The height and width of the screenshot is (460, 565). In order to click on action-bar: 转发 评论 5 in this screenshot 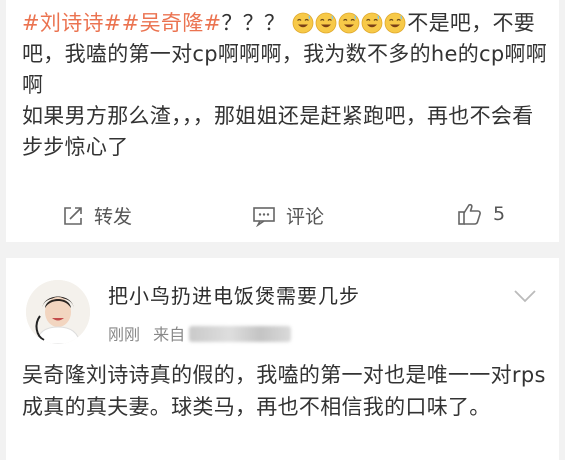, I will do `click(282, 215)`.